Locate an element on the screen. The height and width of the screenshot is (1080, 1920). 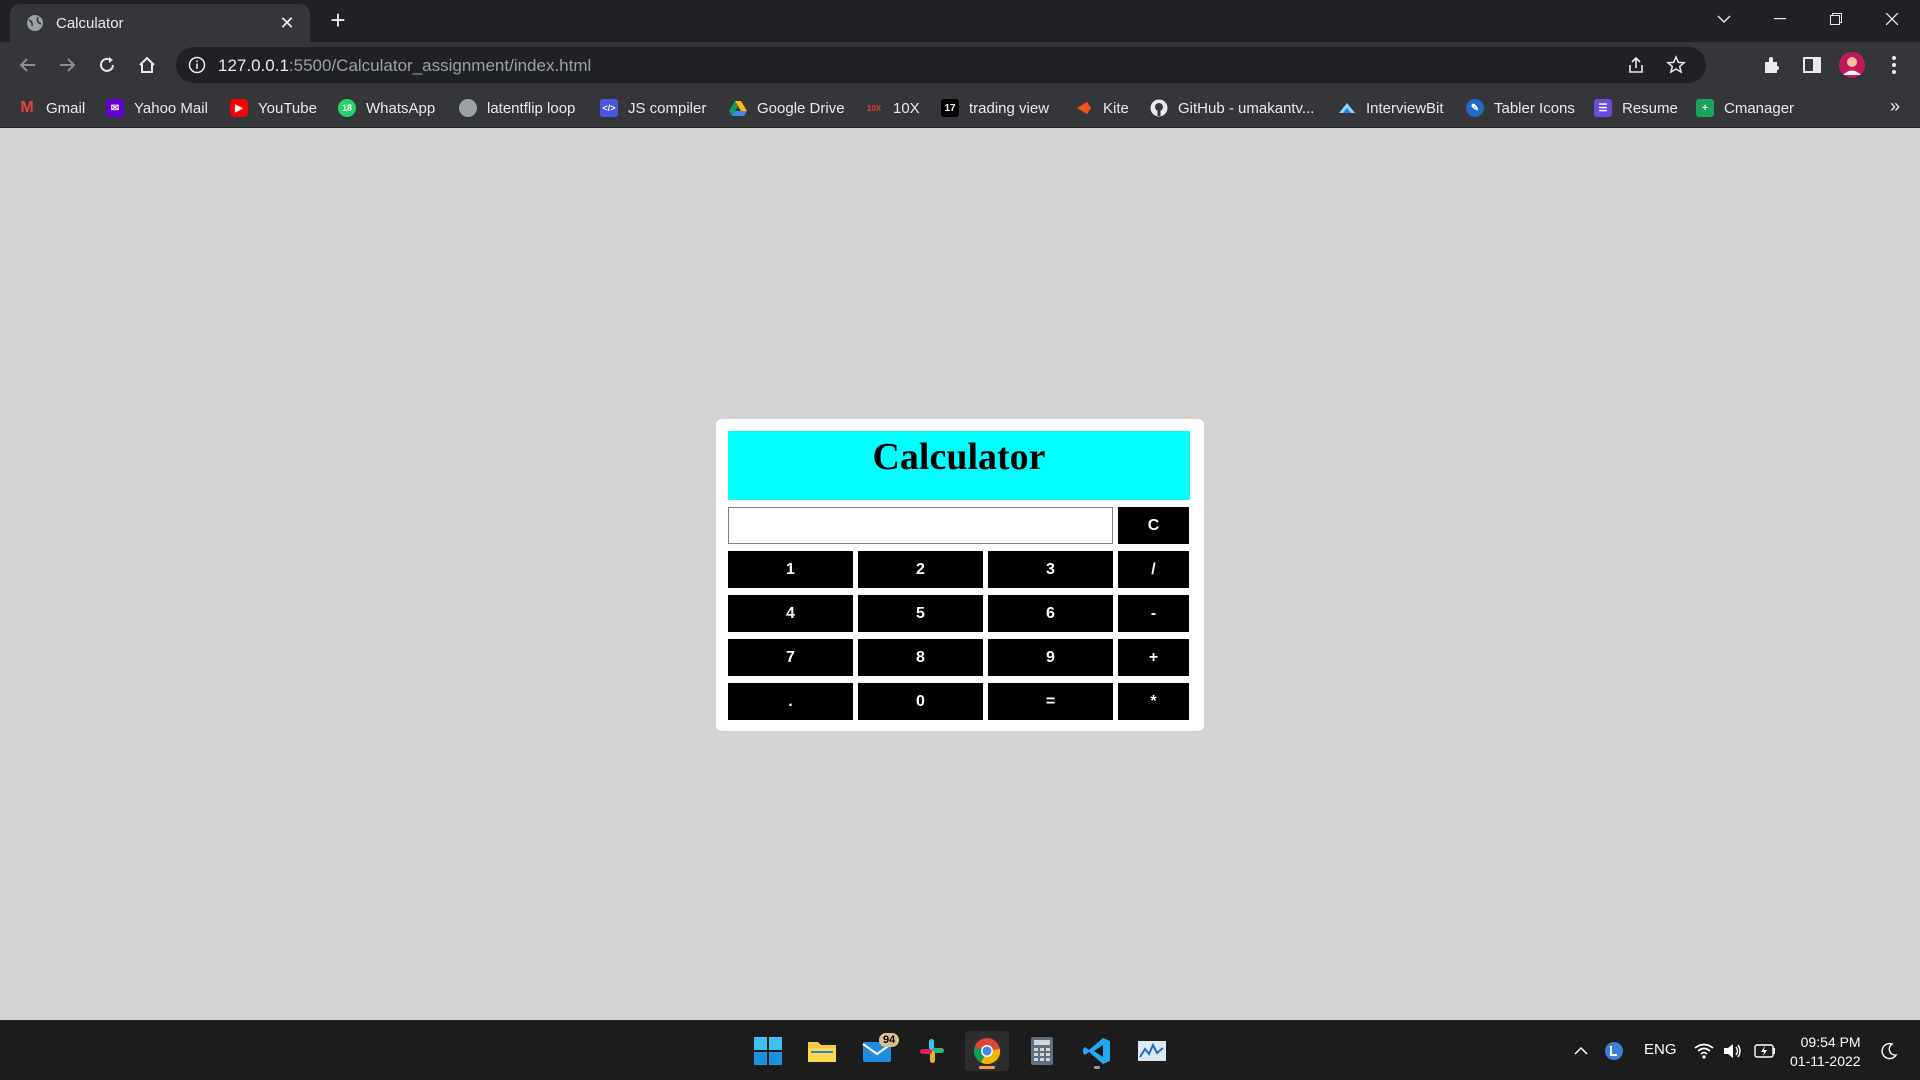
divide-button: / is located at coordinates (1153, 569).